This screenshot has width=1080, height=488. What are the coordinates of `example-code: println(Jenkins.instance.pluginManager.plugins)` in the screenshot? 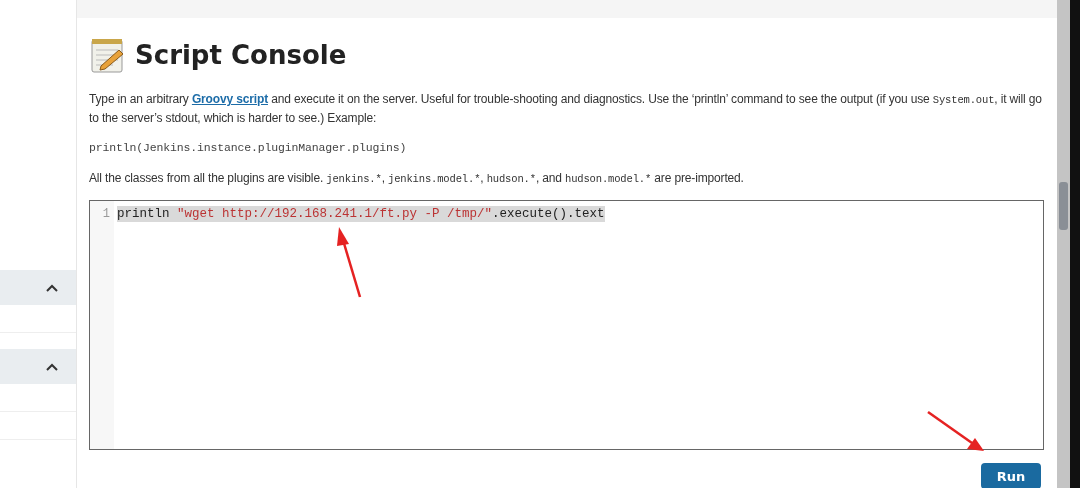 It's located at (248, 148).